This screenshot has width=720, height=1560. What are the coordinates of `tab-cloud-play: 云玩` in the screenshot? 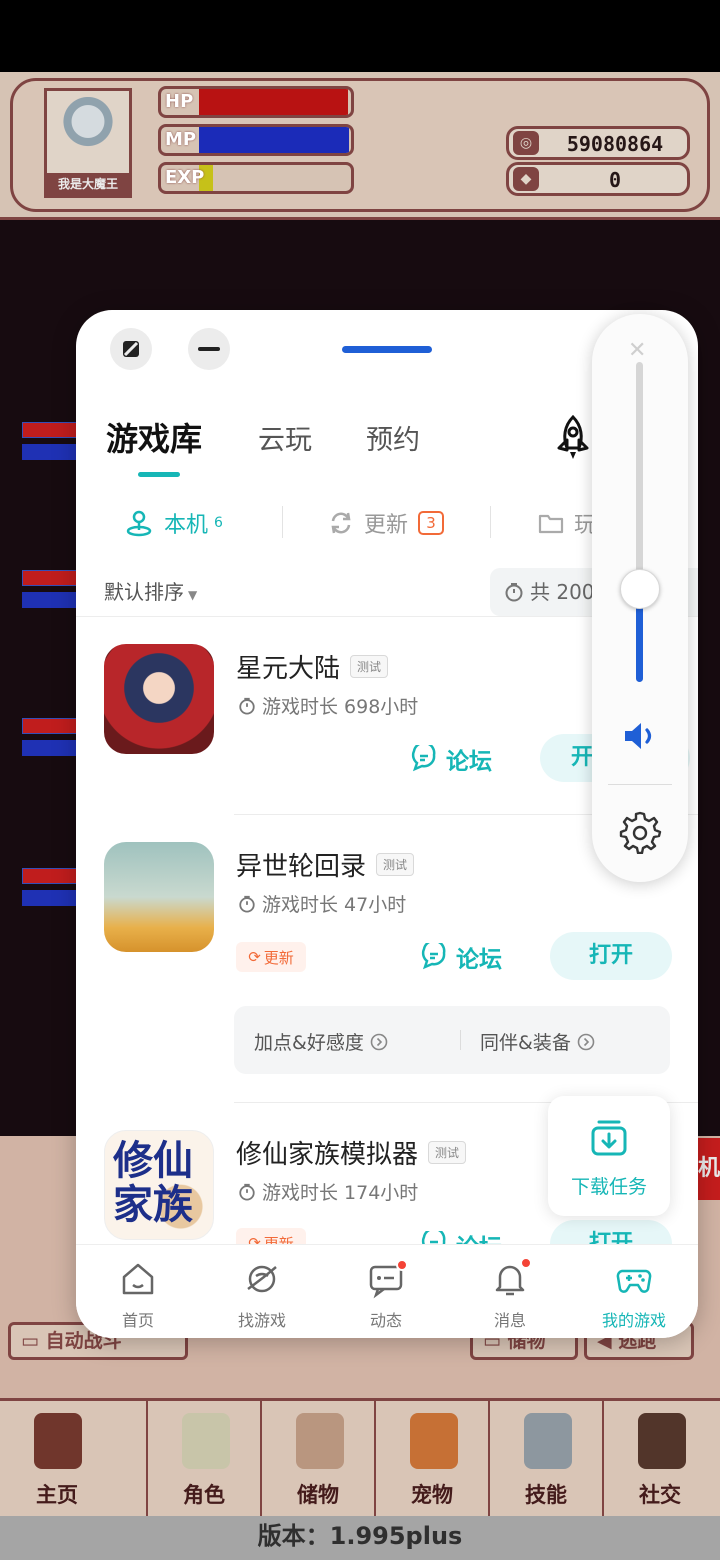 It's located at (285, 437).